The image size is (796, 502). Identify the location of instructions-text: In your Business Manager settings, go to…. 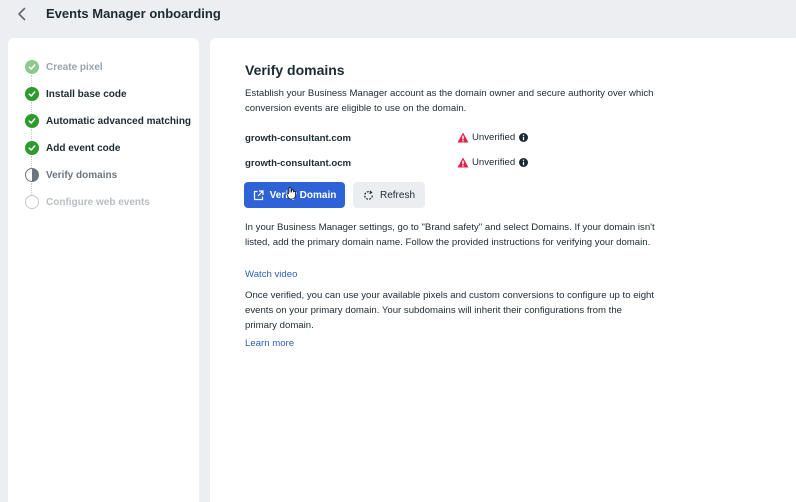
(450, 235).